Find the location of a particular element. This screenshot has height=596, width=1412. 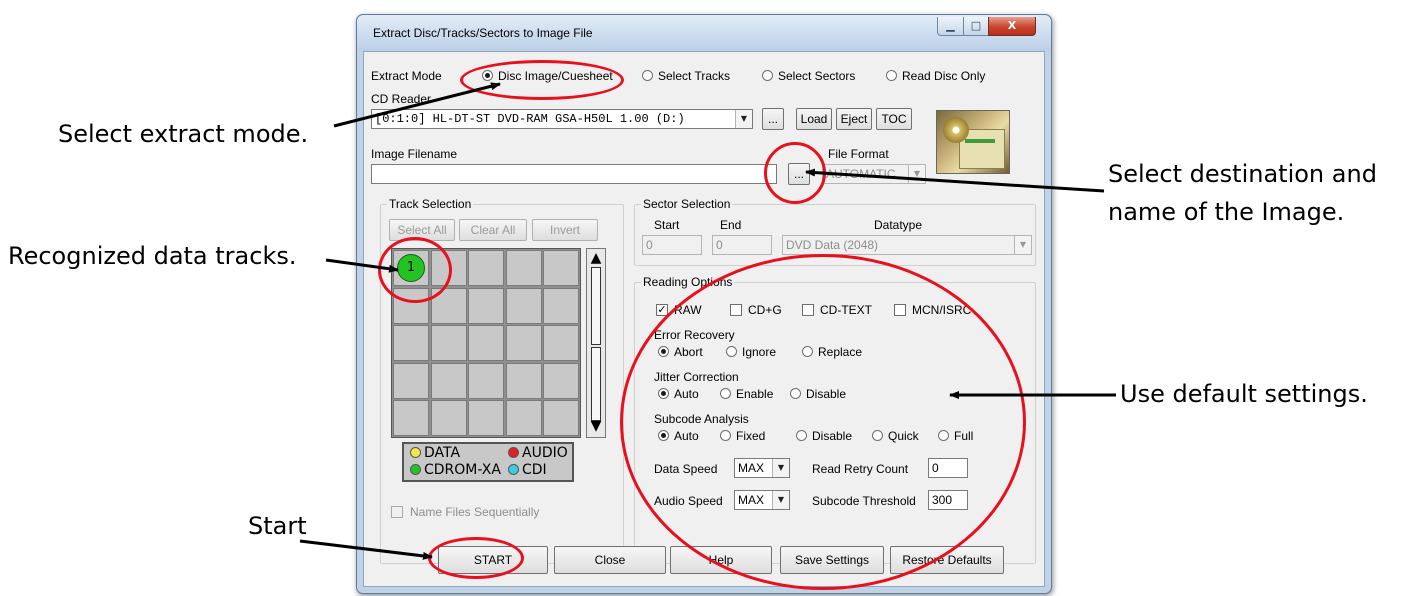

arrow-tracks is located at coordinates (362, 265).